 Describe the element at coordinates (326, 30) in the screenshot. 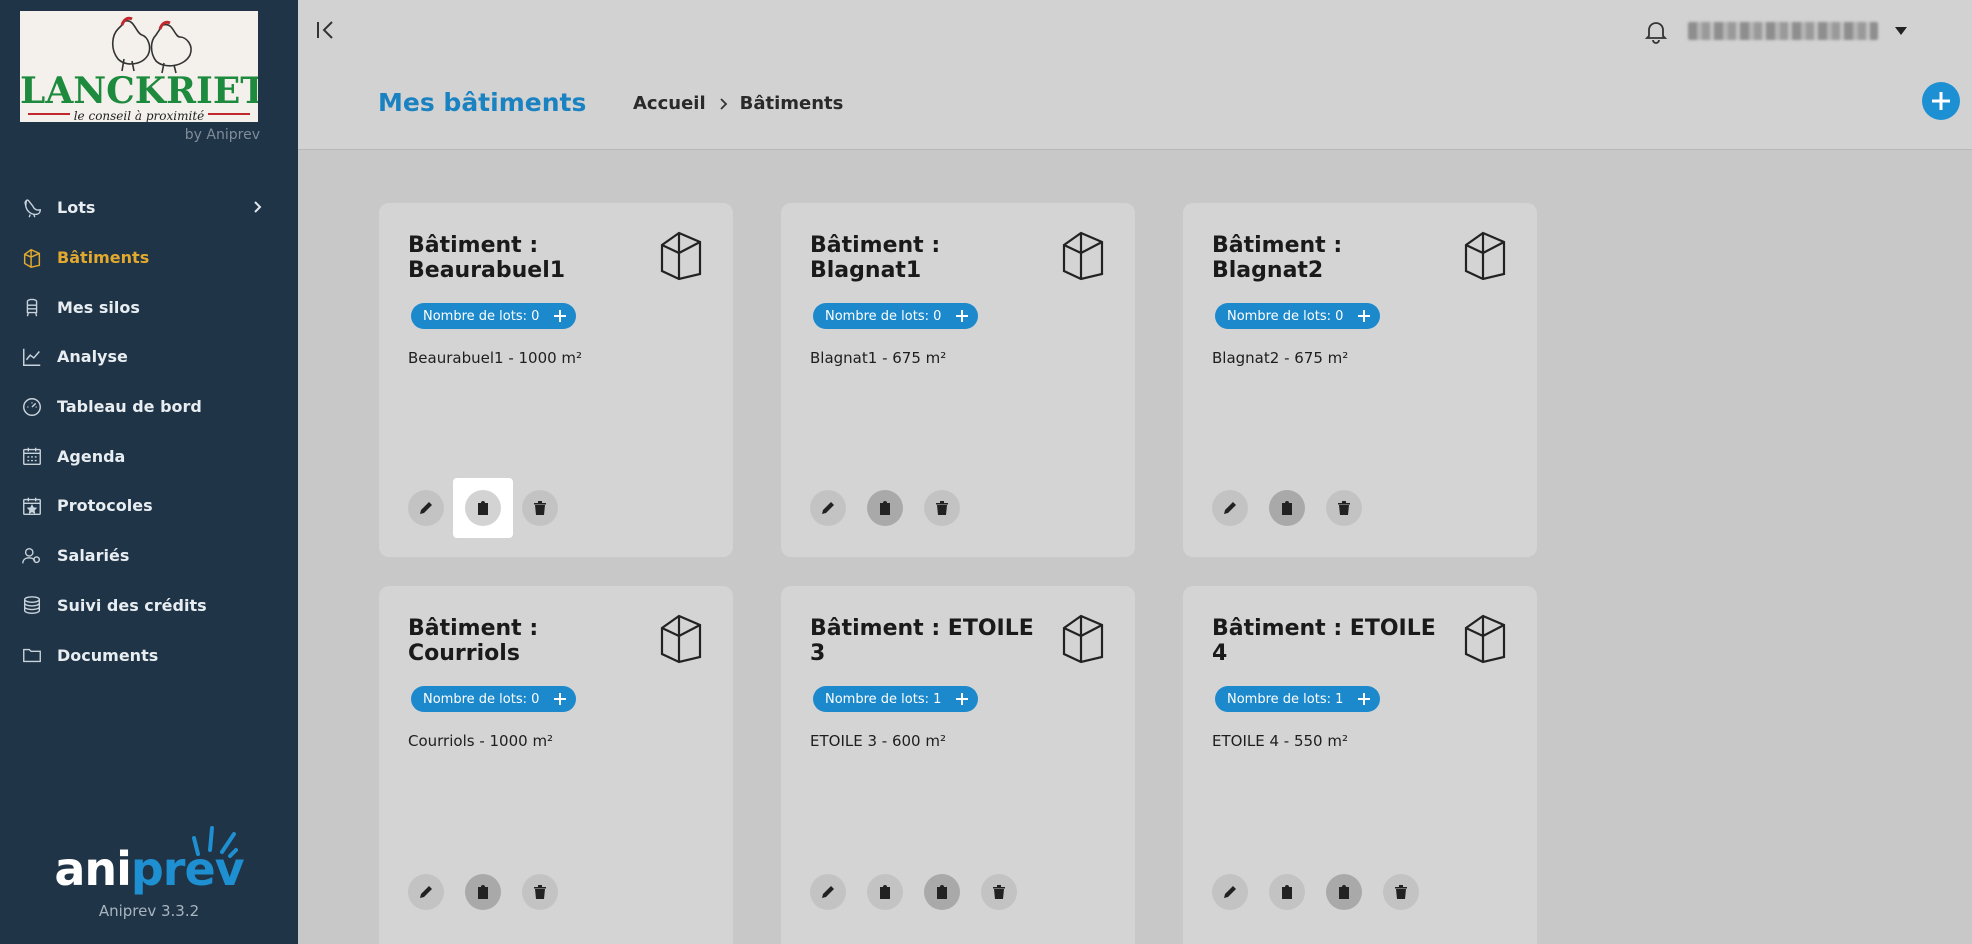

I see `collapse-sidebar-icon` at that location.